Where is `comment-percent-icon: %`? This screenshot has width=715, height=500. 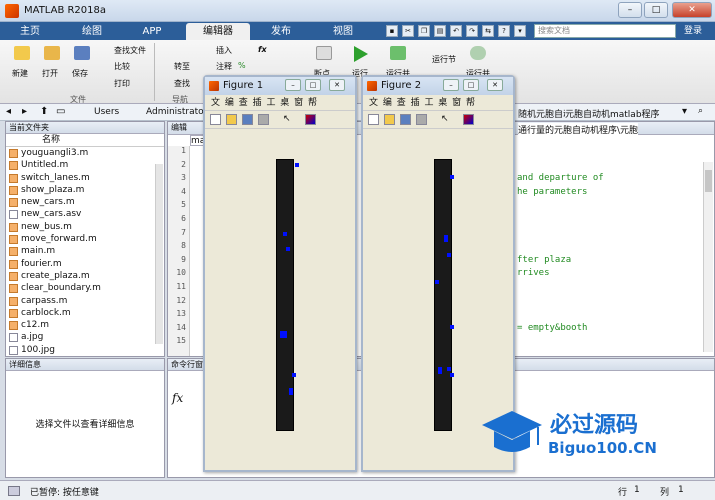
comment-percent-icon: % is located at coordinates (242, 65).